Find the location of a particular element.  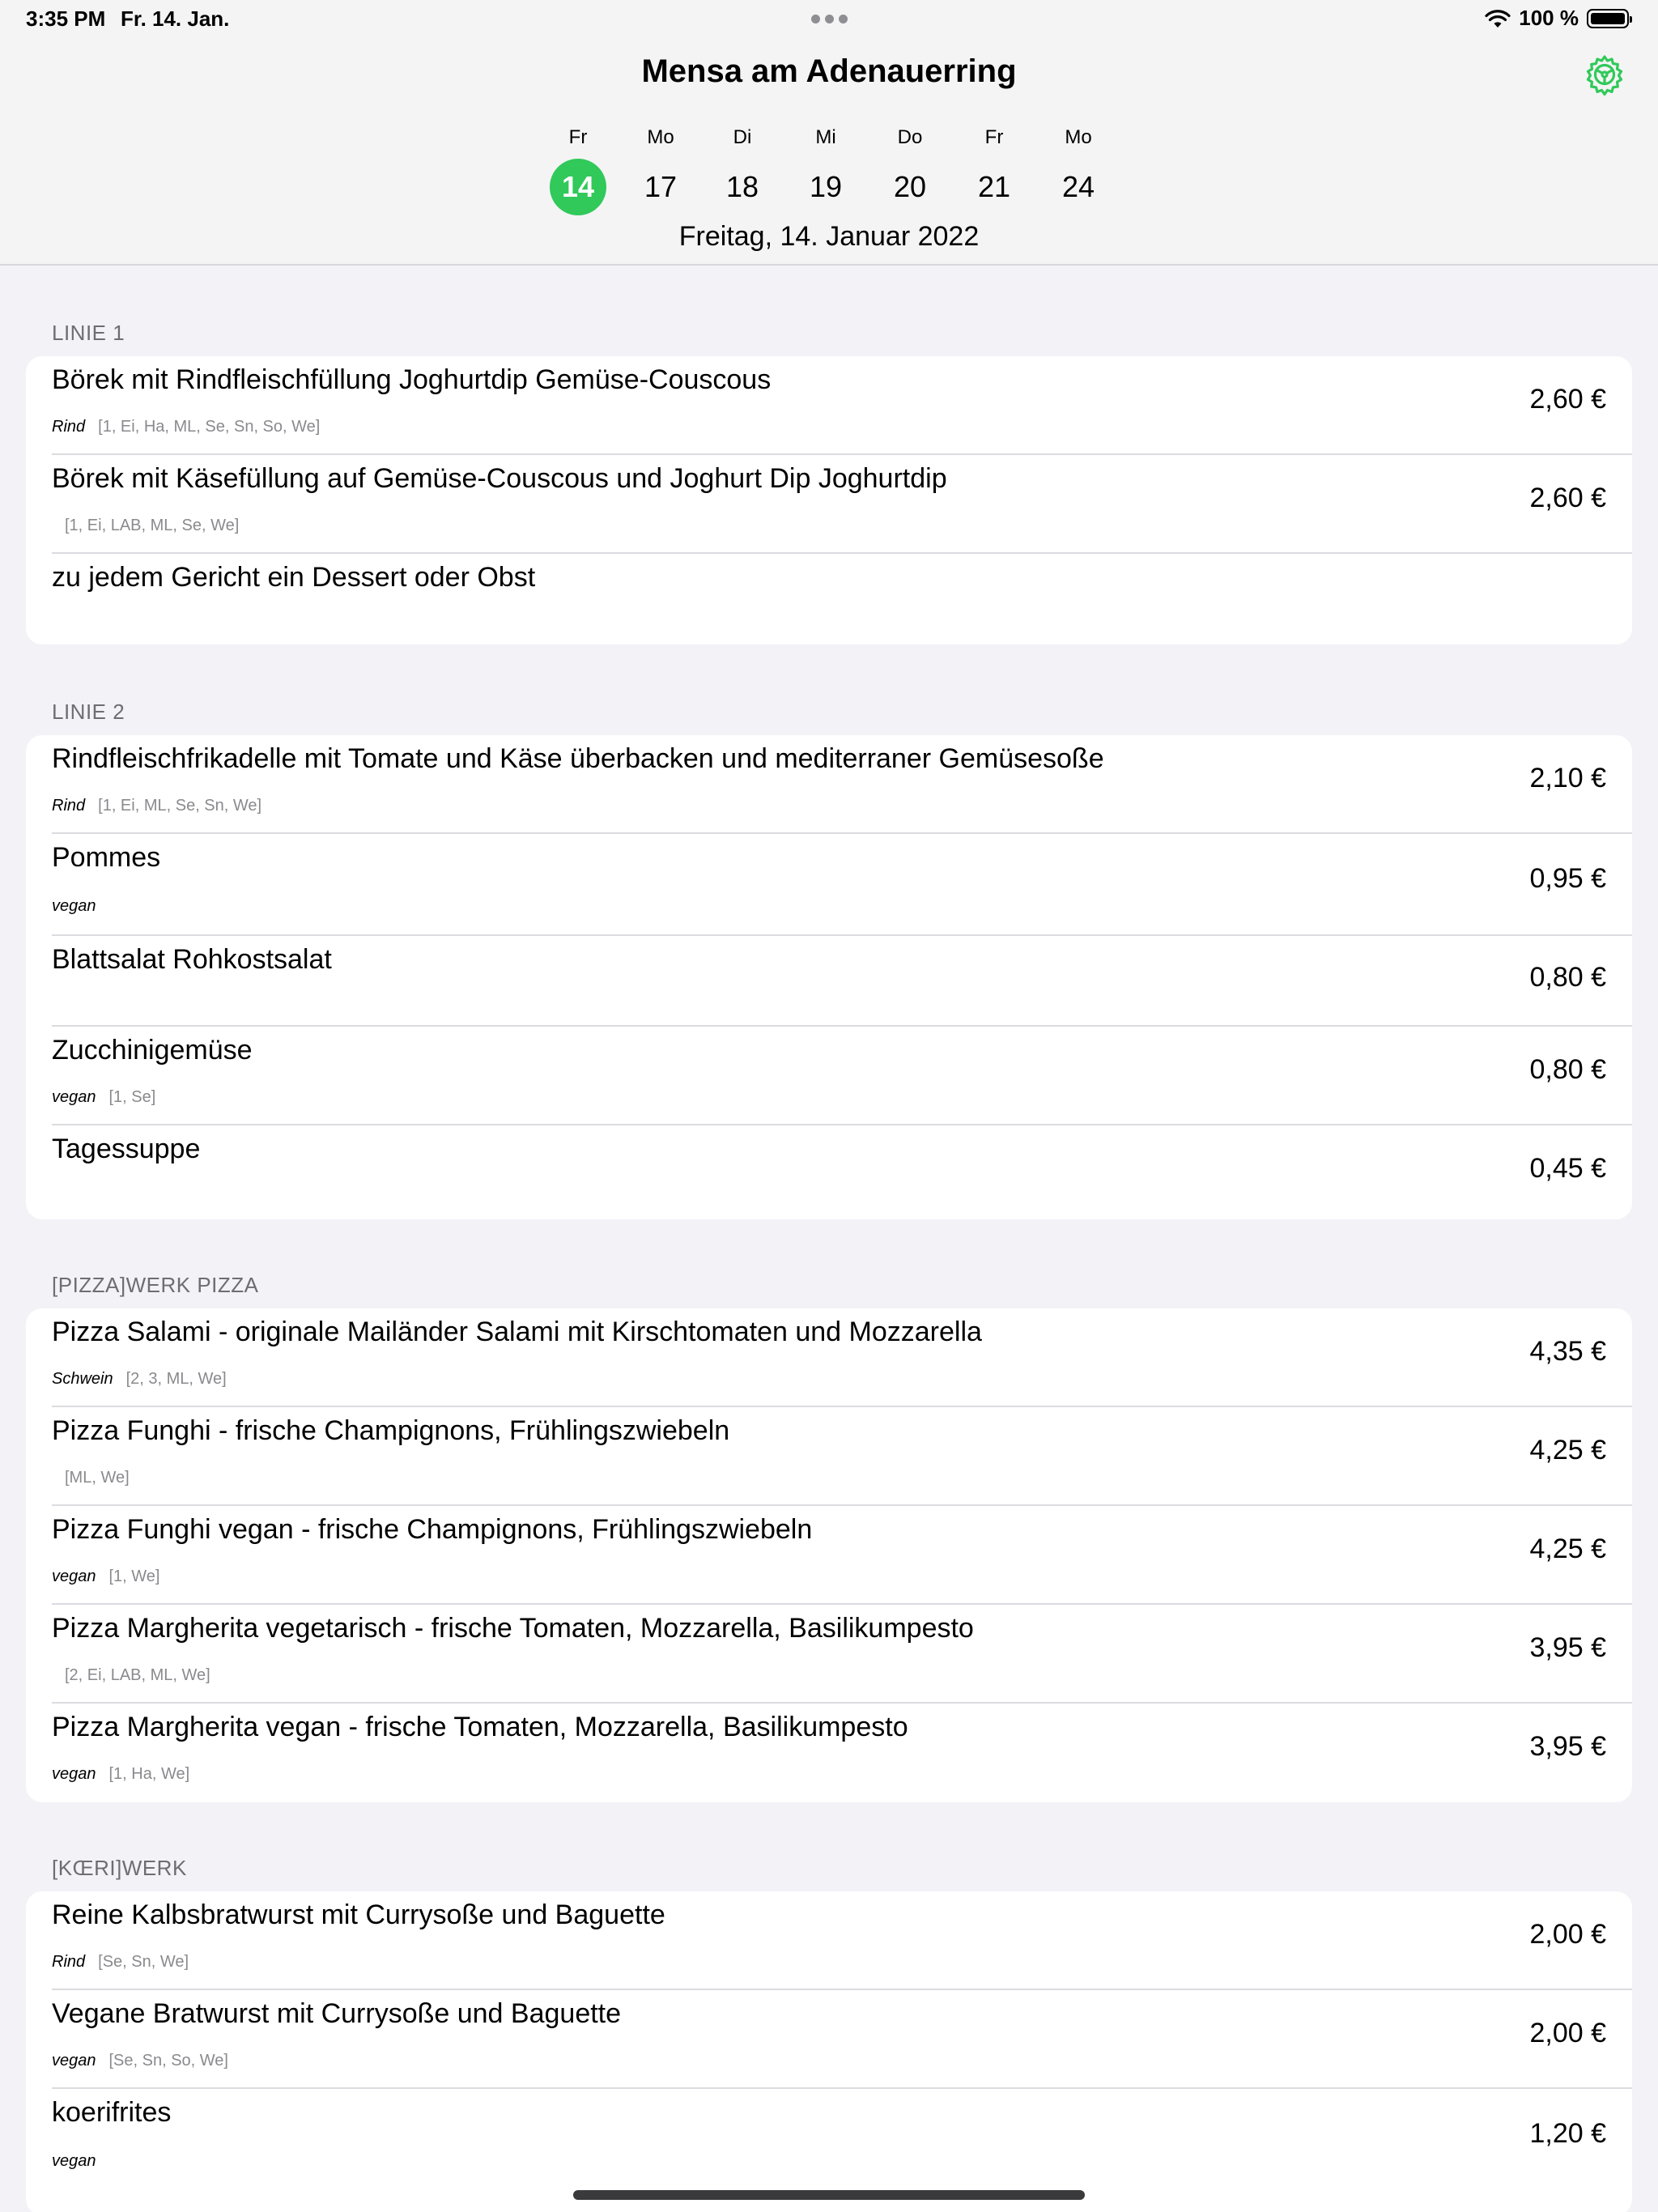

status-indicators: 100 % is located at coordinates (1558, 19).